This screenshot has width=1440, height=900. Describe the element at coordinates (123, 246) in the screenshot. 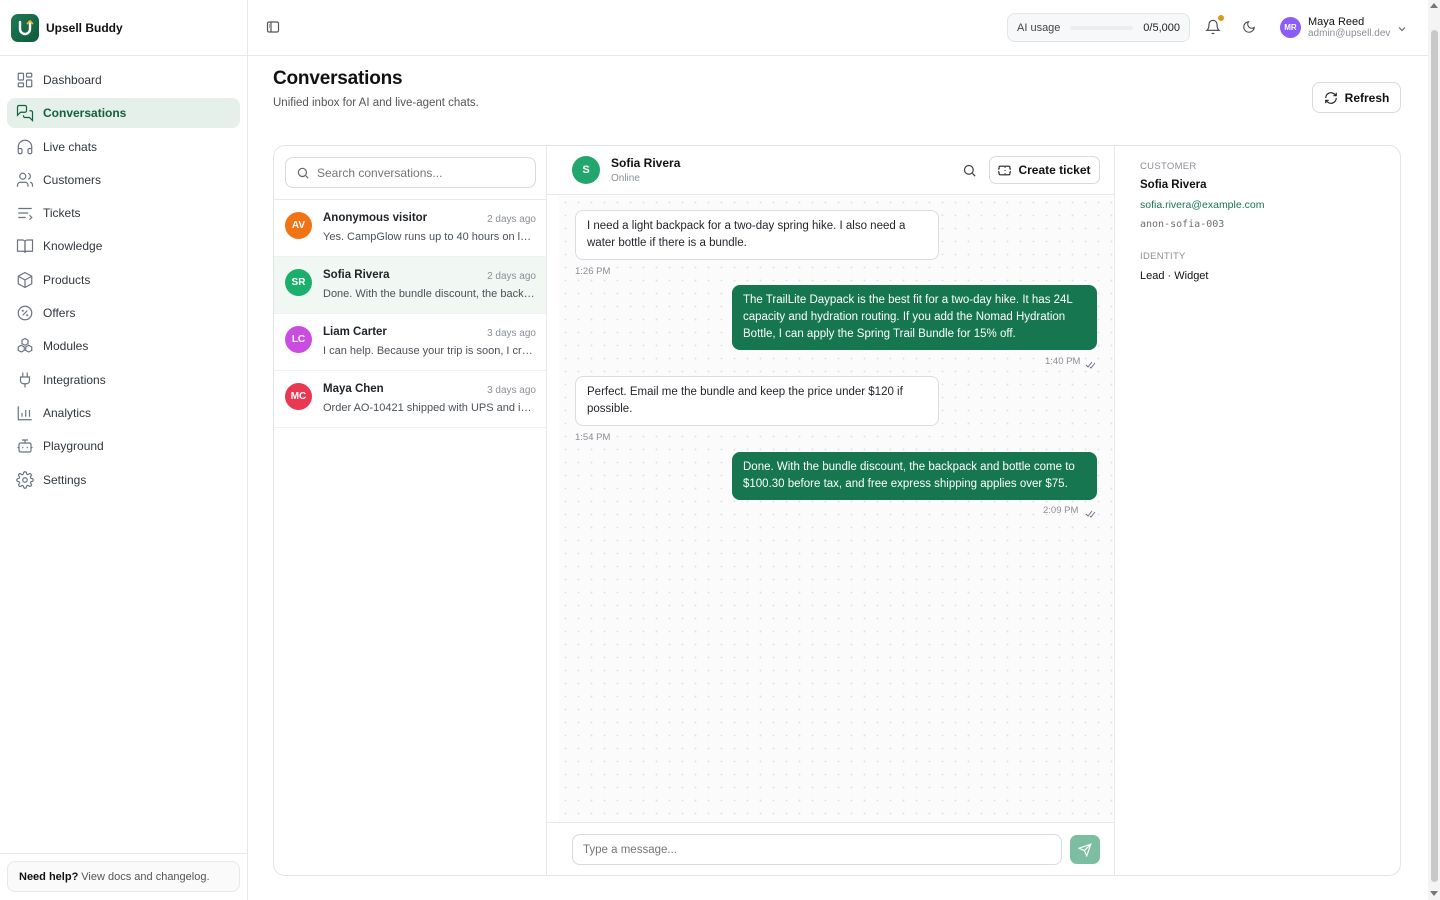

I see `sidebar-item-knowledge: Knowledge` at that location.